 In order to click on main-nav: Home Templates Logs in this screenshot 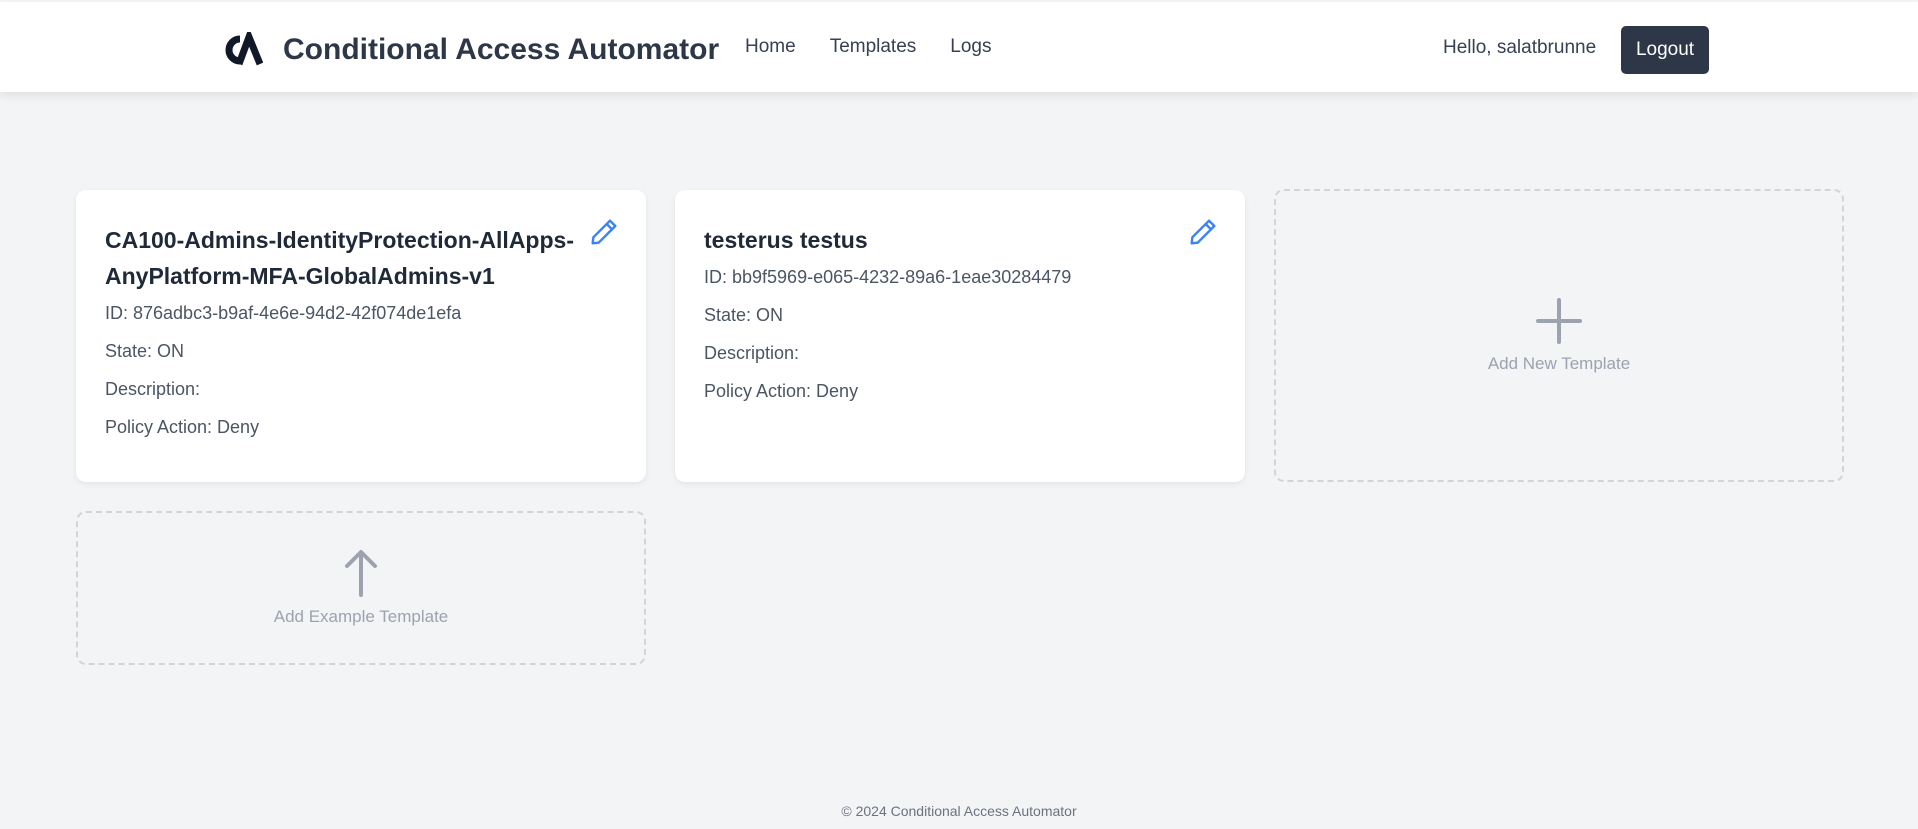, I will do `click(868, 47)`.